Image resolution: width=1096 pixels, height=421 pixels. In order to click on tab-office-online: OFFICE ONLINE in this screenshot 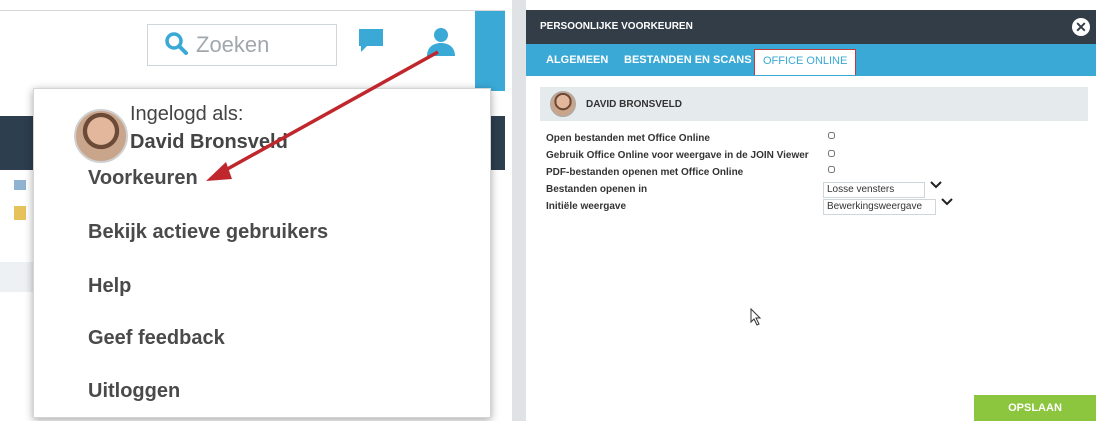, I will do `click(805, 62)`.